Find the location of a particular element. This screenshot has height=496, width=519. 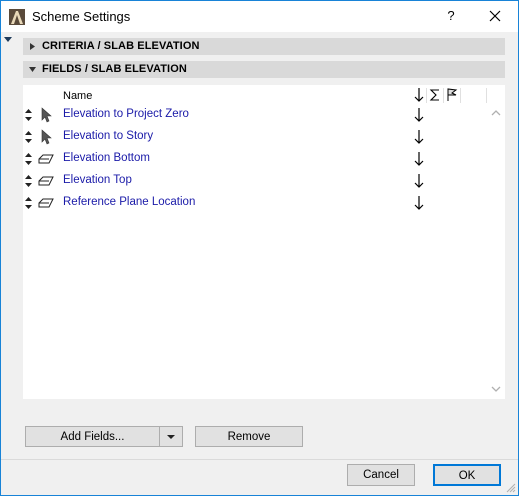

window-title: Scheme Settings is located at coordinates (81, 16).